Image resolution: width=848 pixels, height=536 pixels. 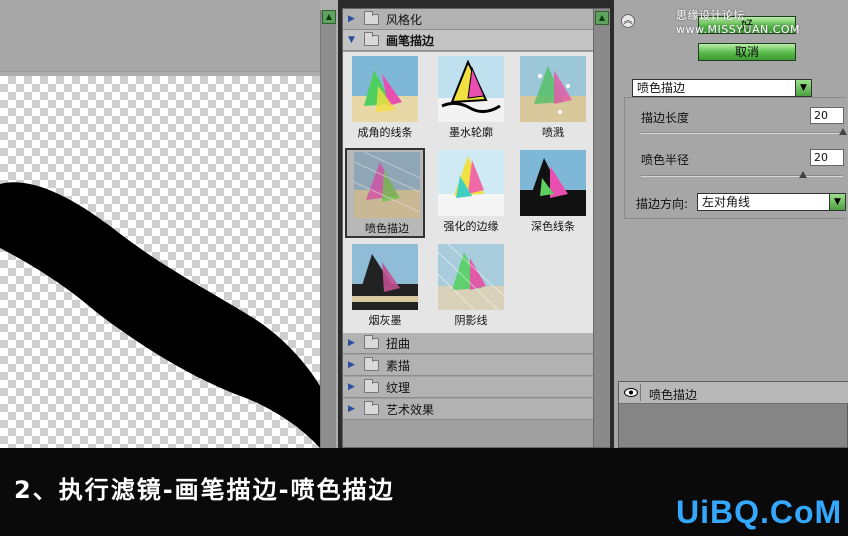 I want to click on stroke-direction-select: 左对角线 ▼, so click(x=771, y=202).